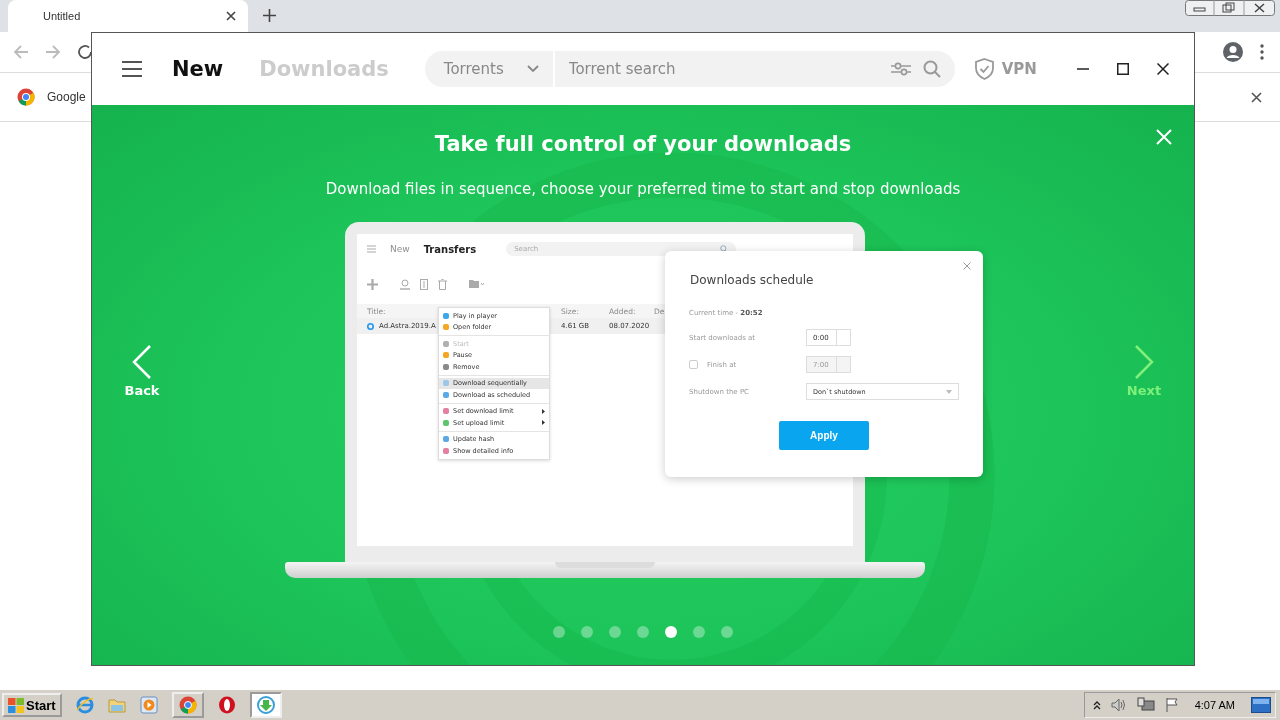  Describe the element at coordinates (1144, 362) in the screenshot. I see `chevron-right-icon` at that location.